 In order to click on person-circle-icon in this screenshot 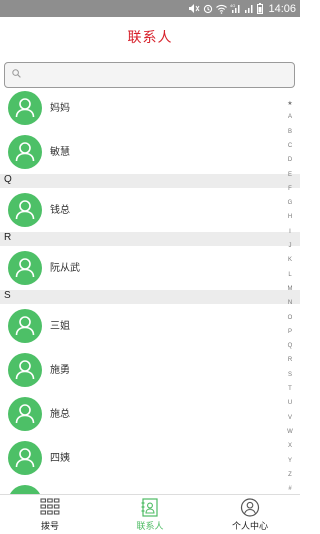, I will do `click(250, 507)`.